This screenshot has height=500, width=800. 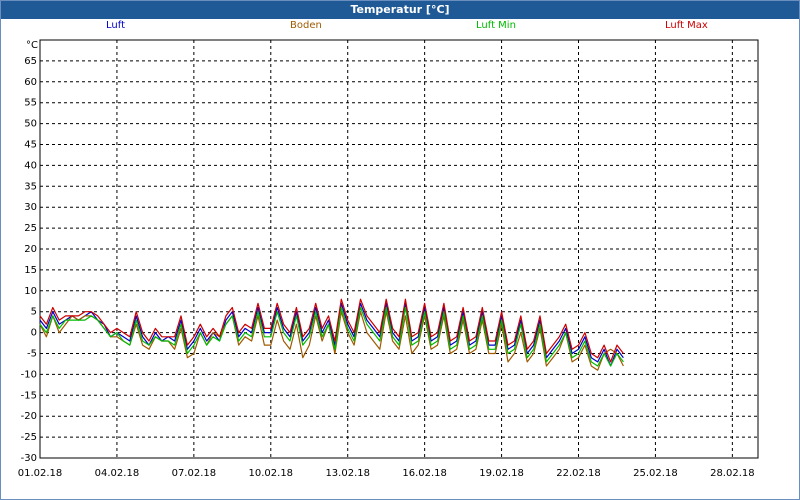 What do you see at coordinates (34, 333) in the screenshot?
I see `y-tick-label: 0` at bounding box center [34, 333].